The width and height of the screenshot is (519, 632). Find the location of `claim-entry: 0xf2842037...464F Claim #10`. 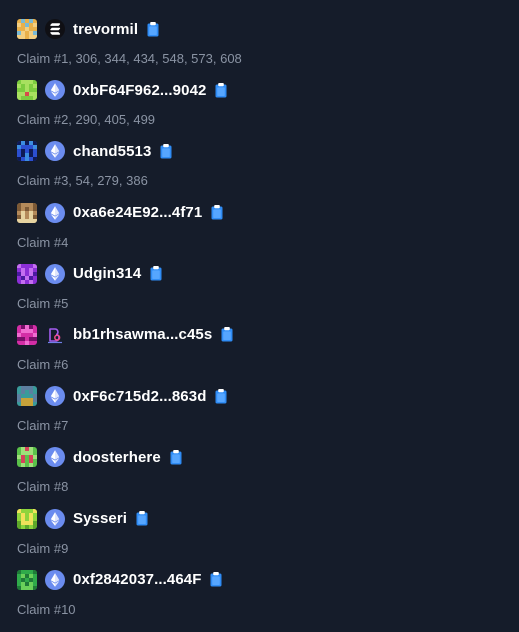

claim-entry: 0xf2842037...464F Claim #10 is located at coordinates (262, 599).